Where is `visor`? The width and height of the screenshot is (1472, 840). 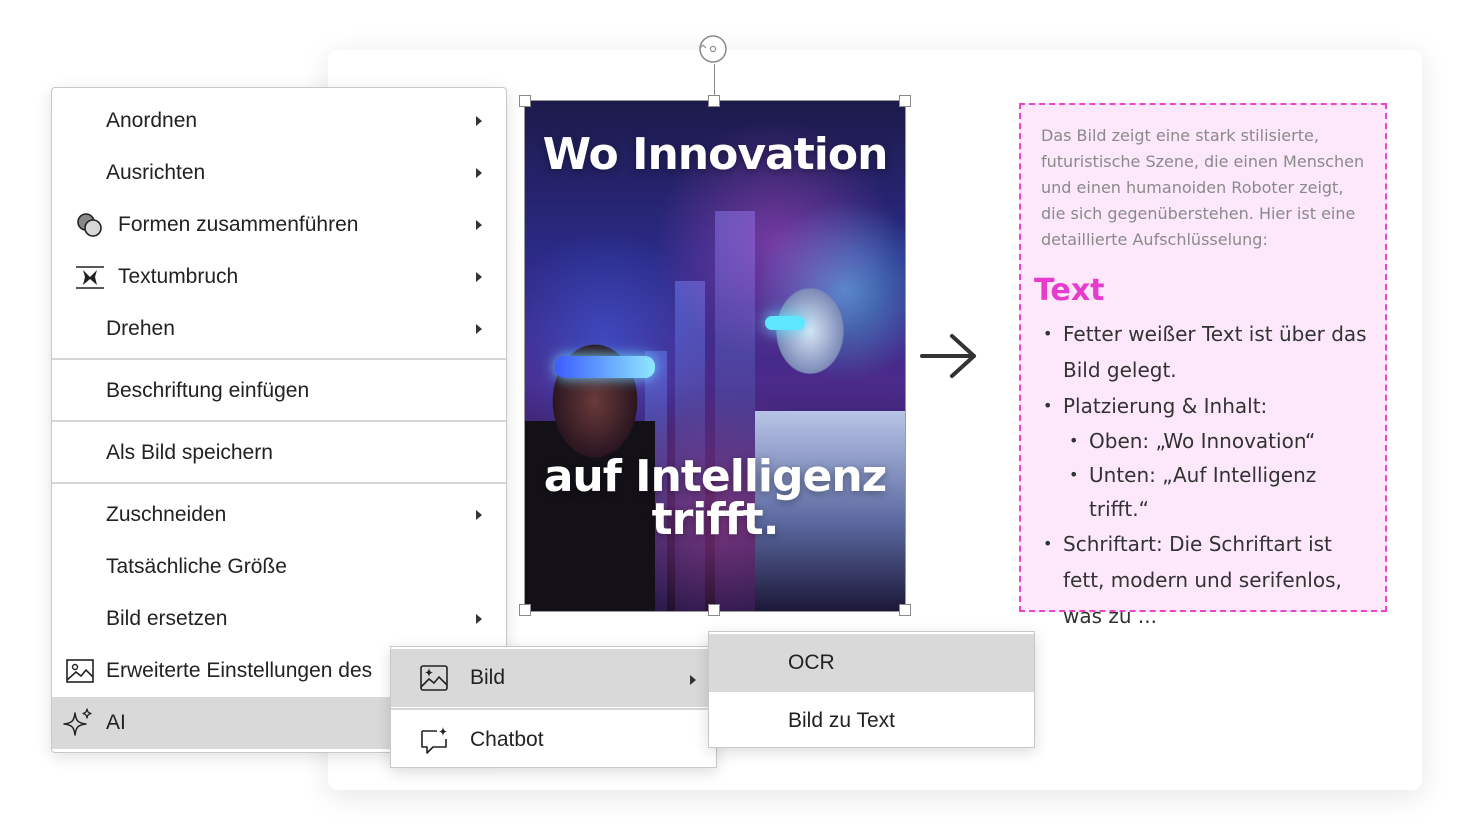 visor is located at coordinates (605, 367).